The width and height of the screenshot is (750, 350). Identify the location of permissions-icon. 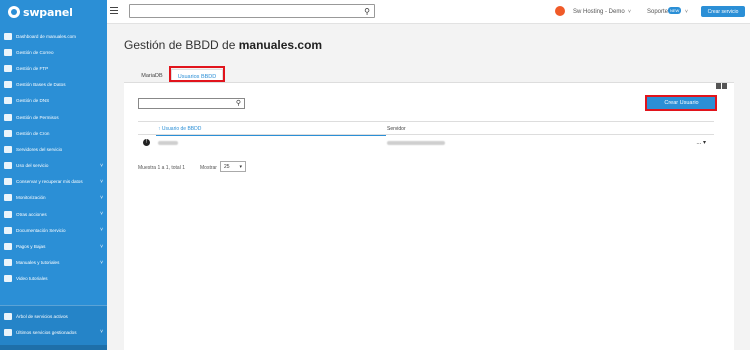
(8, 117).